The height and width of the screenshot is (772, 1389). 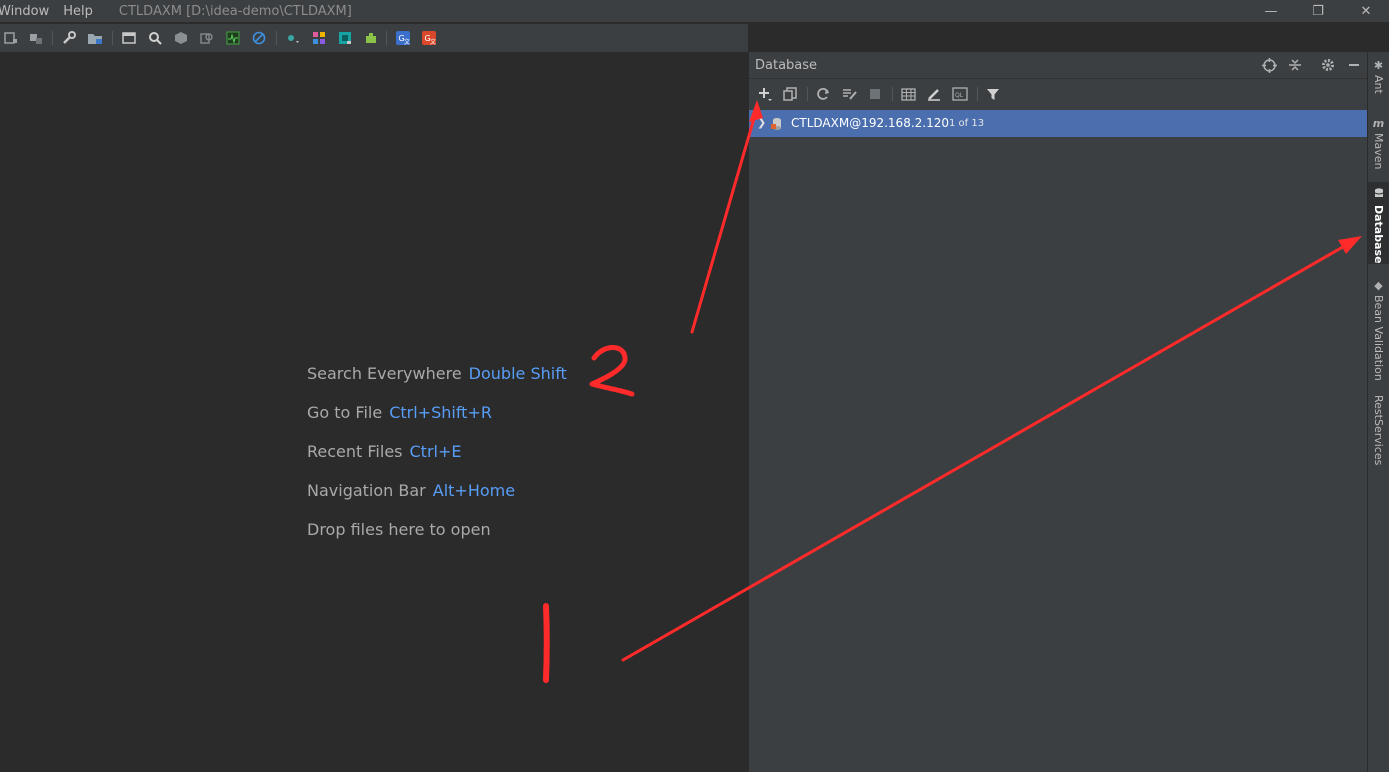 I want to click on table-icon, so click(x=908, y=94).